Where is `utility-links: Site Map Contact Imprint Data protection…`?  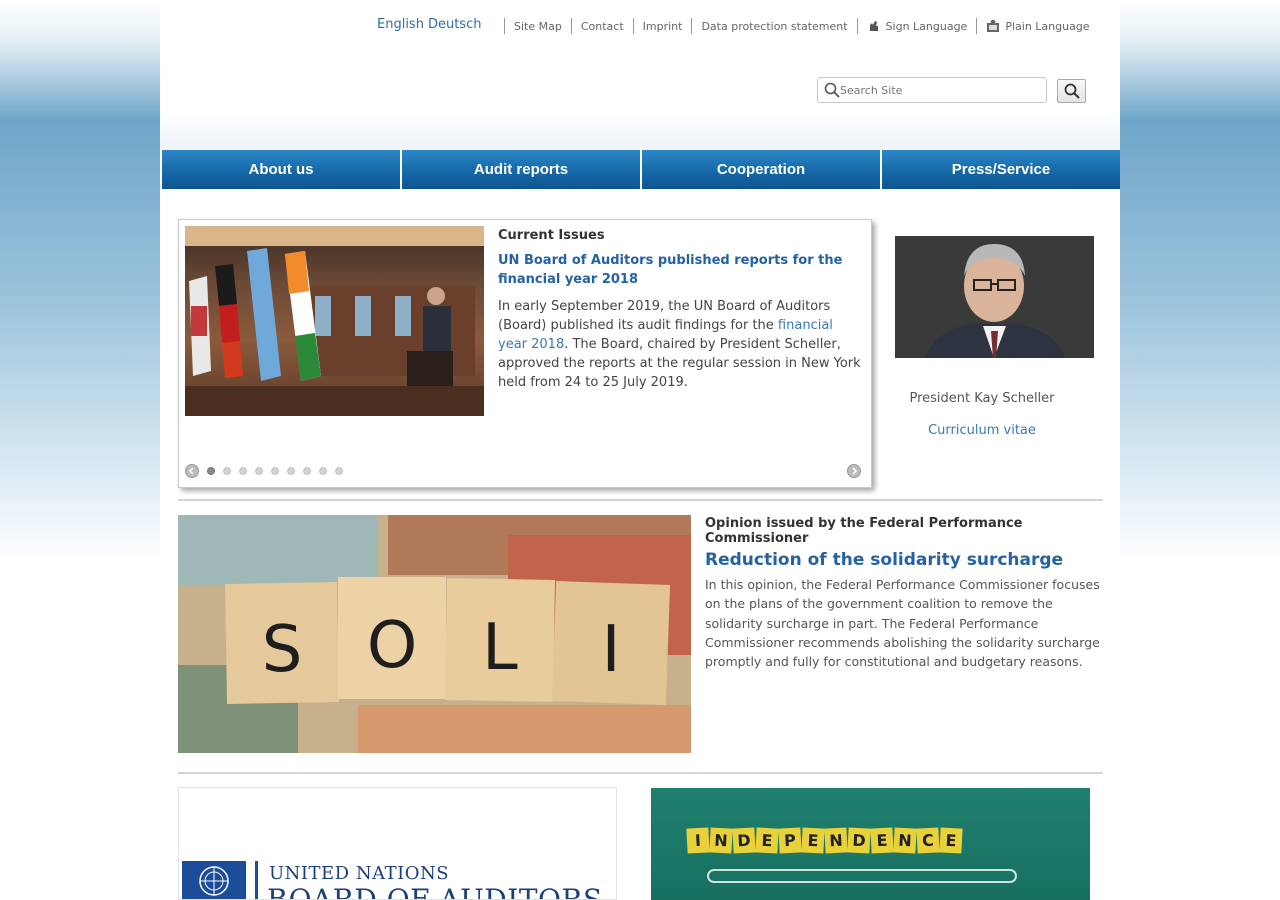
utility-links: Site Map Contact Imprint Data protection… is located at coordinates (792, 26).